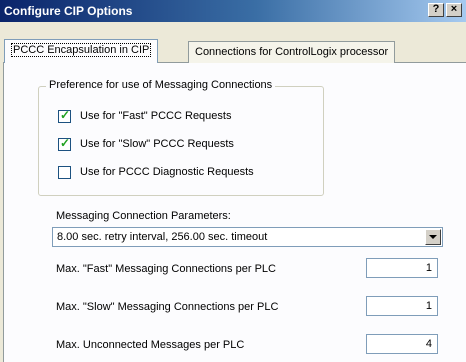 Image resolution: width=466 pixels, height=362 pixels. I want to click on diagnostic-pccc-label: Use for PCCC Diagnostic Requests, so click(167, 172).